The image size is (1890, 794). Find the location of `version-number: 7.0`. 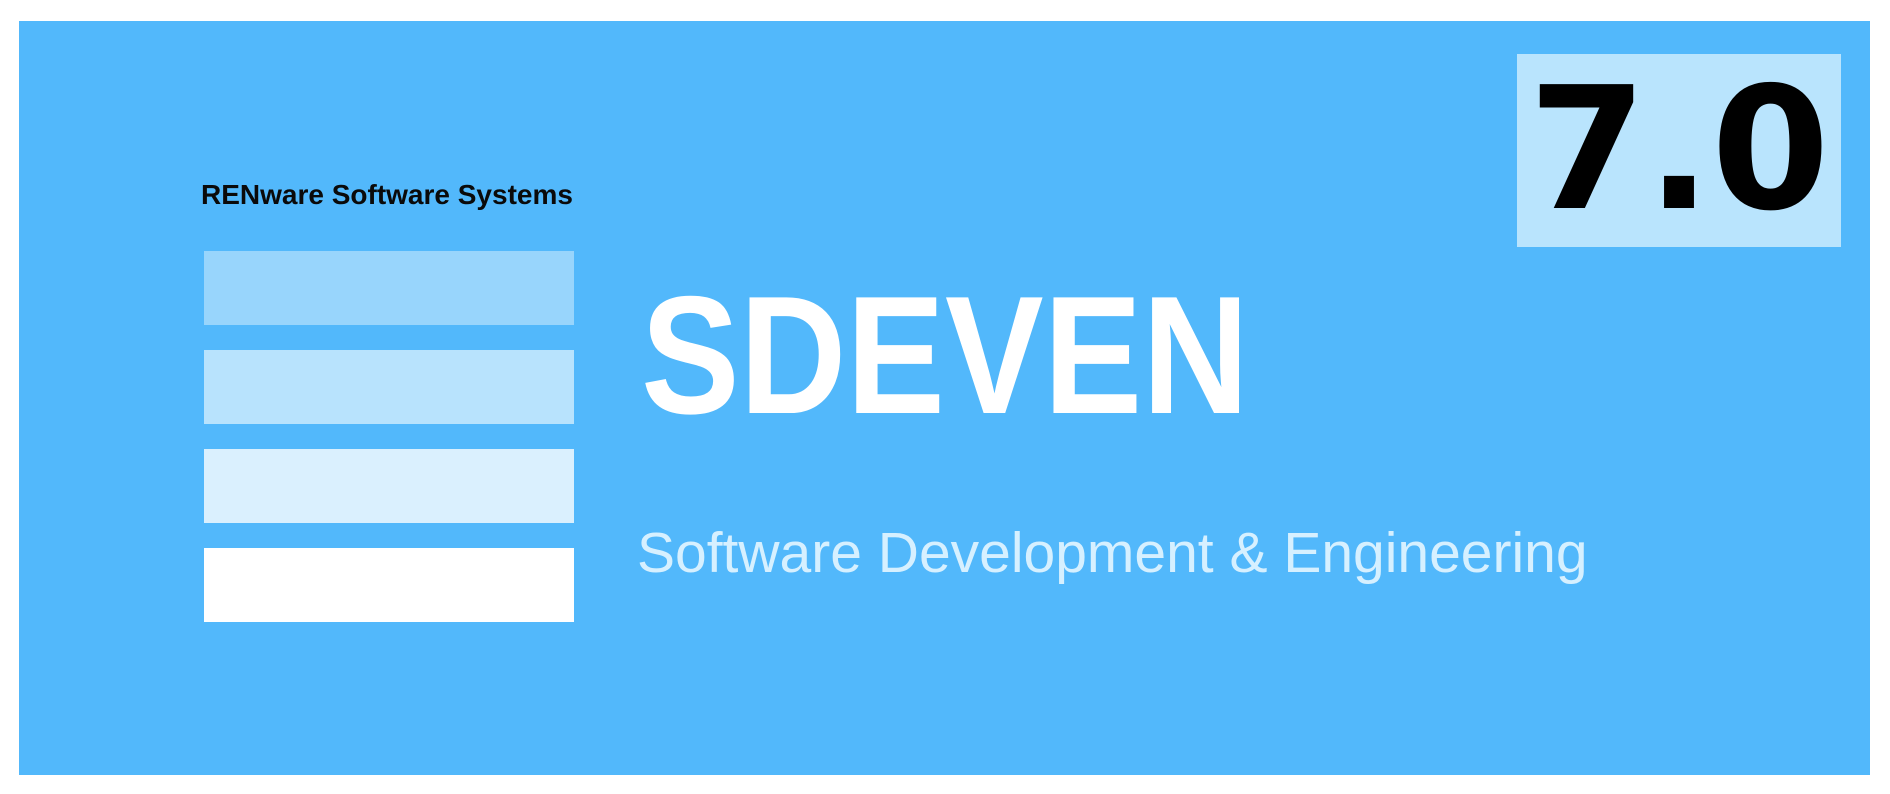

version-number: 7.0 is located at coordinates (1679, 150).